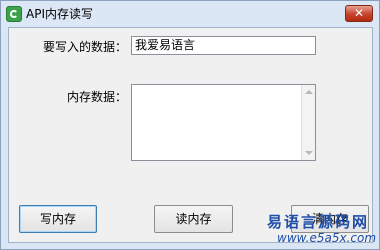 Image resolution: width=380 pixels, height=250 pixels. Describe the element at coordinates (309, 92) in the screenshot. I see `scroll-up-icon` at that location.